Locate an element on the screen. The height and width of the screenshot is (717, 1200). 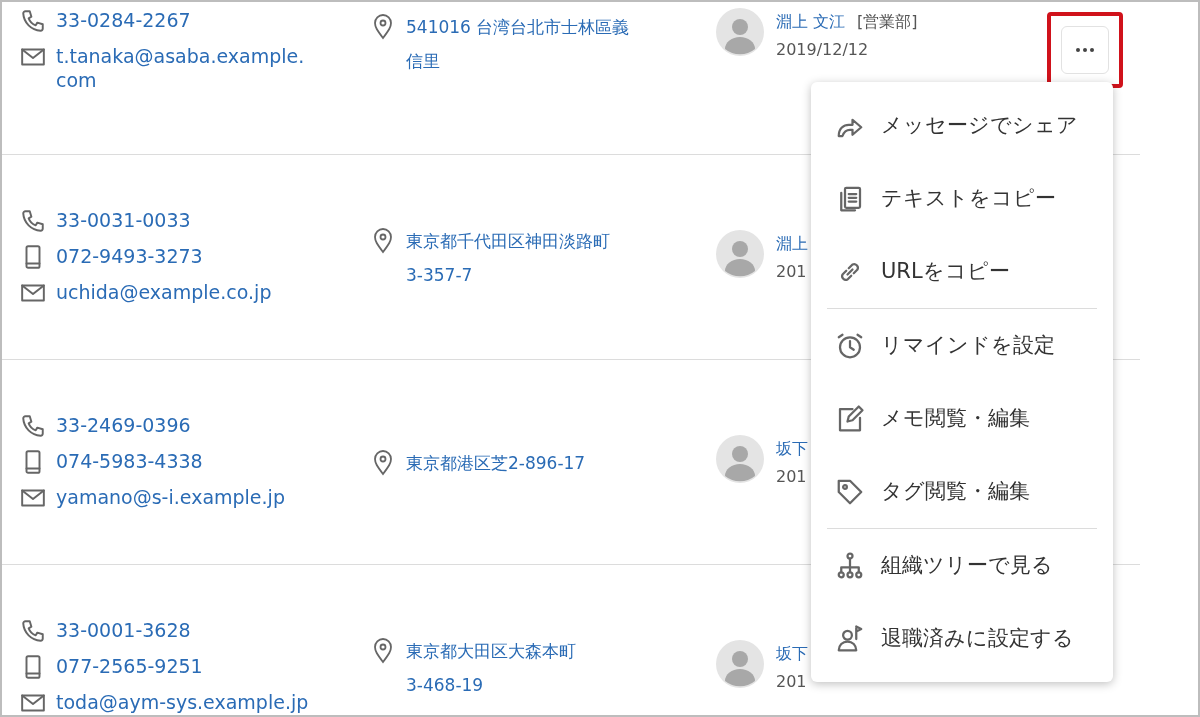
person-name-link: 淵上 文江 is located at coordinates (811, 22).